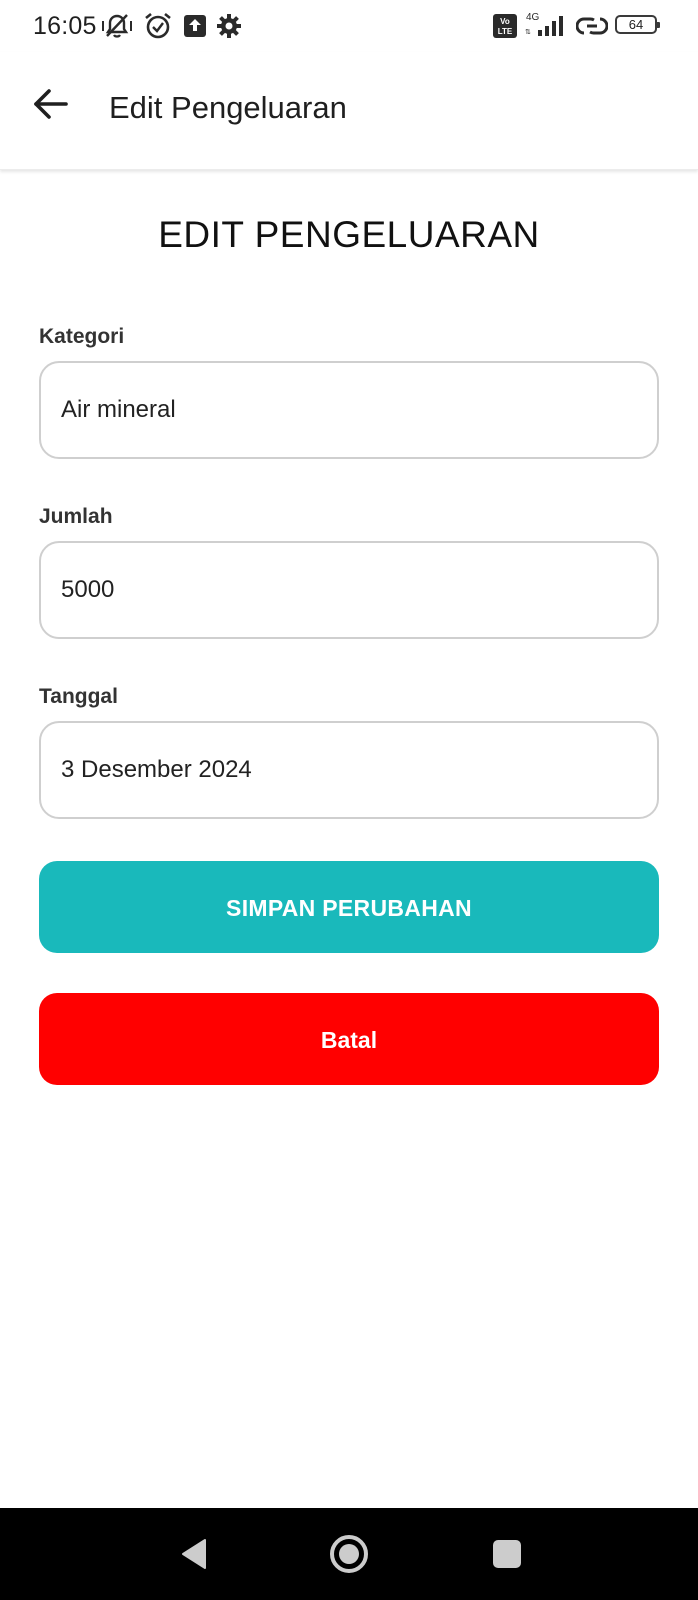  What do you see at coordinates (65, 26) in the screenshot?
I see `status-time: 16:05` at bounding box center [65, 26].